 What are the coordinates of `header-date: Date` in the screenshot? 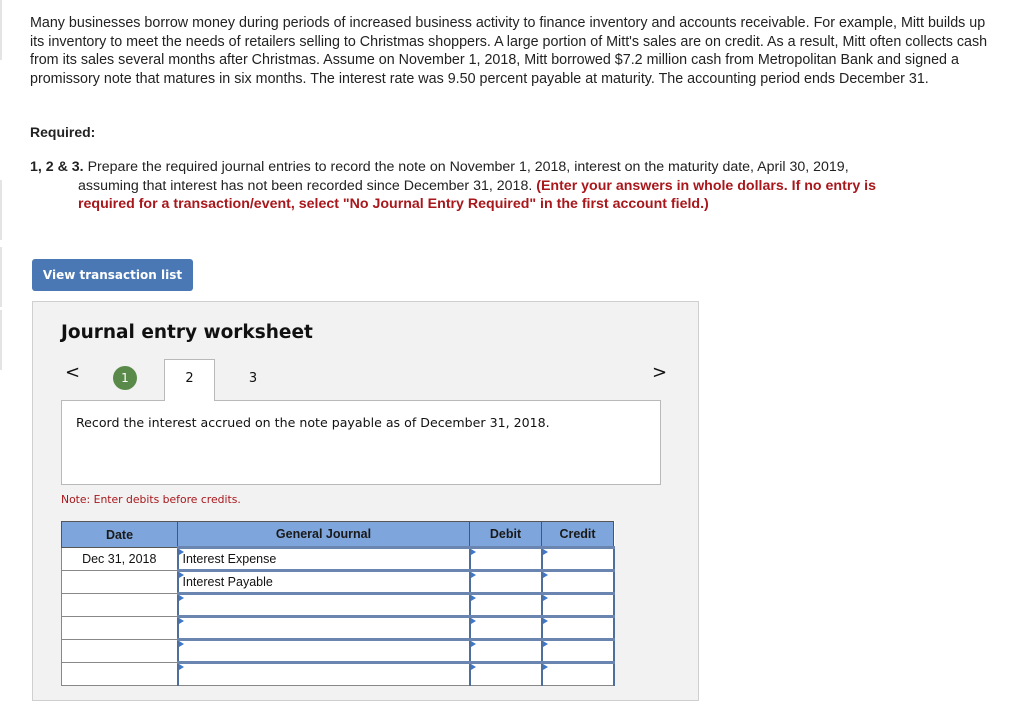 It's located at (119, 534).